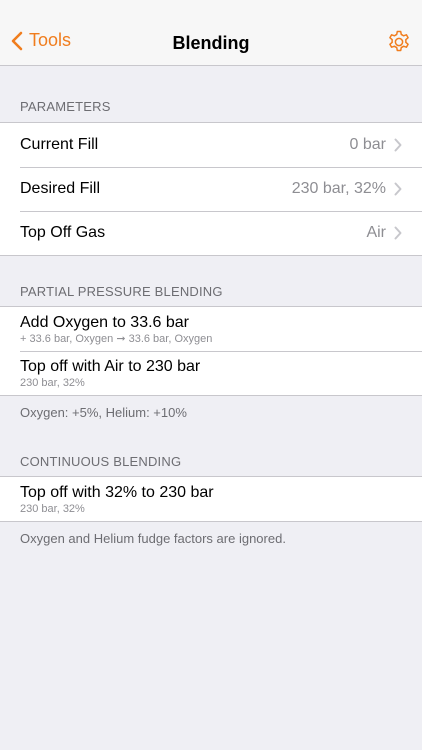 This screenshot has width=422, height=750. I want to click on row-value: 230 bar, 32%, so click(338, 188).